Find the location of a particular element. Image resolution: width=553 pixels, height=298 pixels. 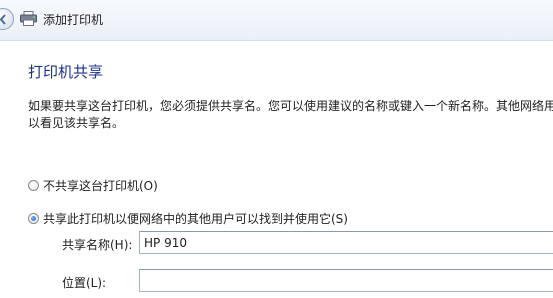

description-line: 以看见该共享名。 is located at coordinates (76, 123).